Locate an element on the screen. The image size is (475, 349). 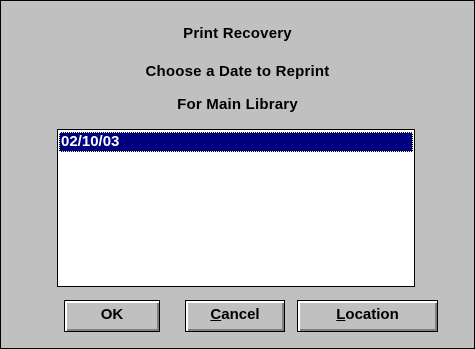
dialog-instruction: Choose a Date to Reprint is located at coordinates (237, 71).